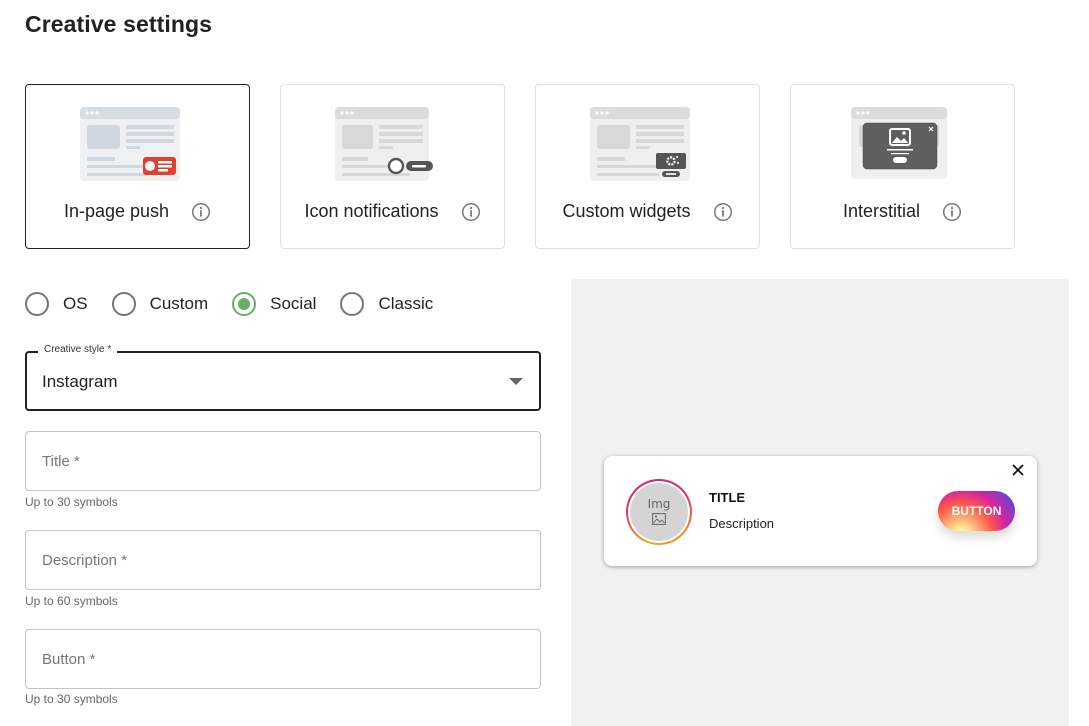  I want to click on radio-label: Social, so click(293, 303).